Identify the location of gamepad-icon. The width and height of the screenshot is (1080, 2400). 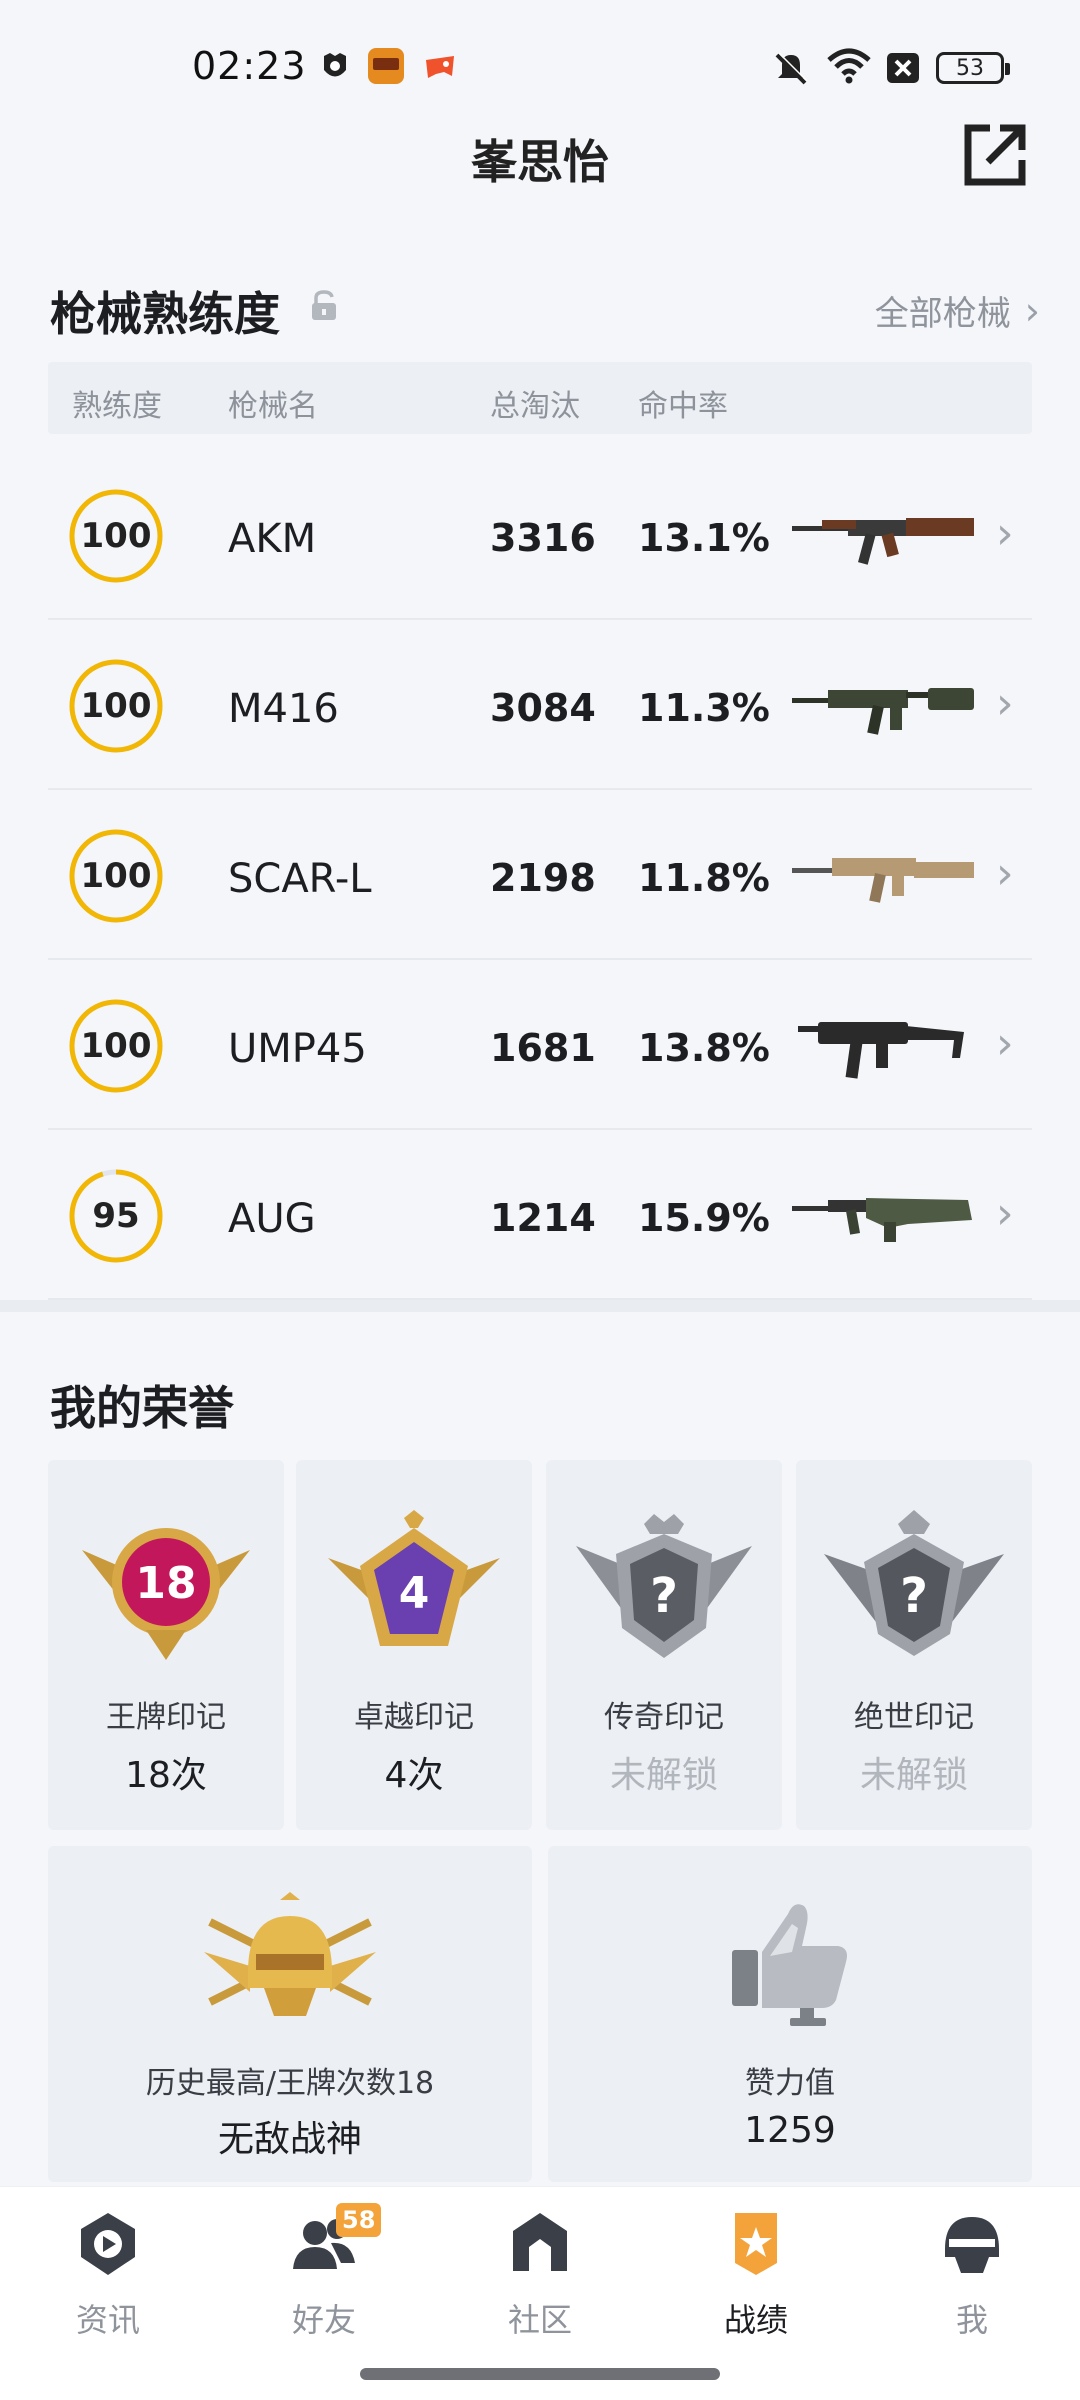
(440, 67).